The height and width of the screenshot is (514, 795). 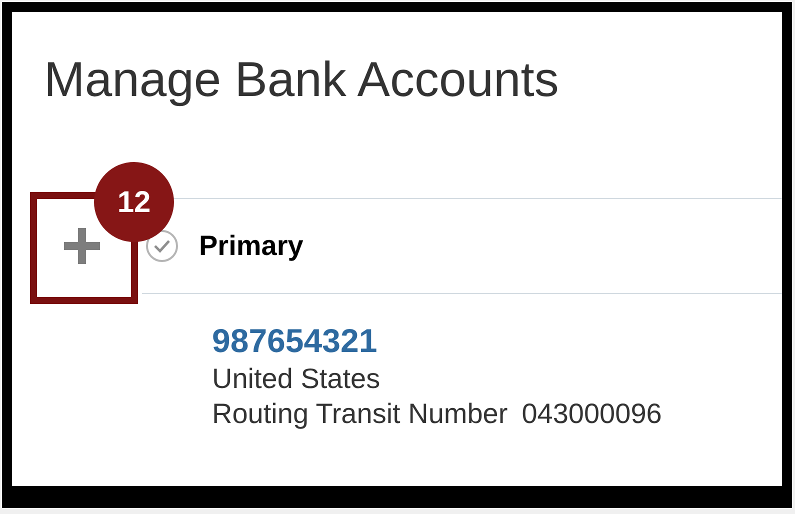 I want to click on add-button, so click(x=82, y=246).